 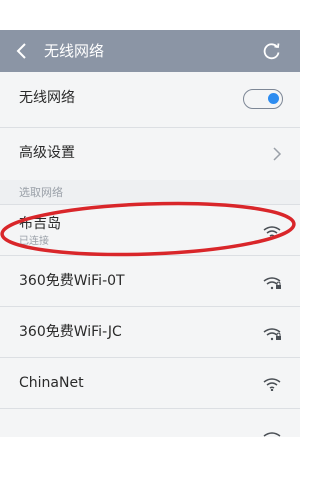 I want to click on wlan-toggle, so click(x=263, y=99).